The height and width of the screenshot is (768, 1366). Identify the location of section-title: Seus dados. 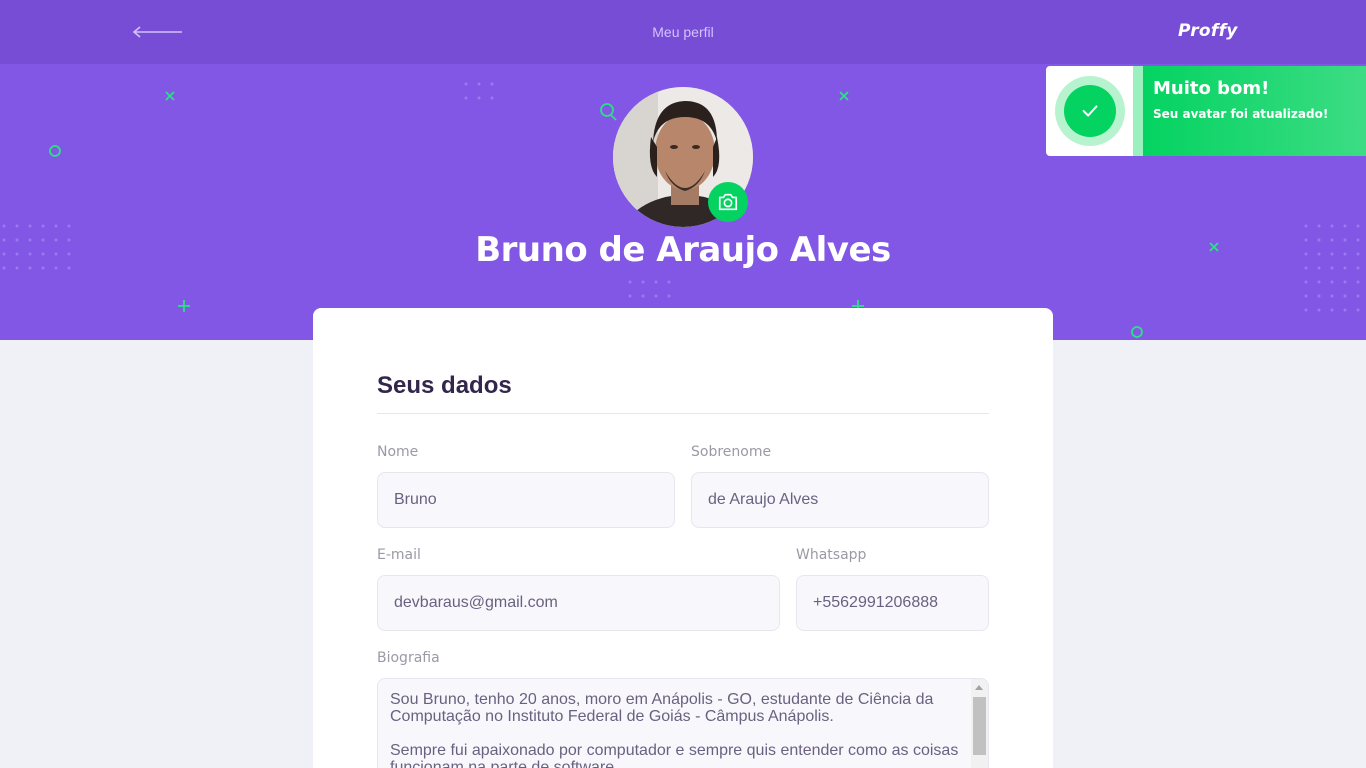
(444, 385).